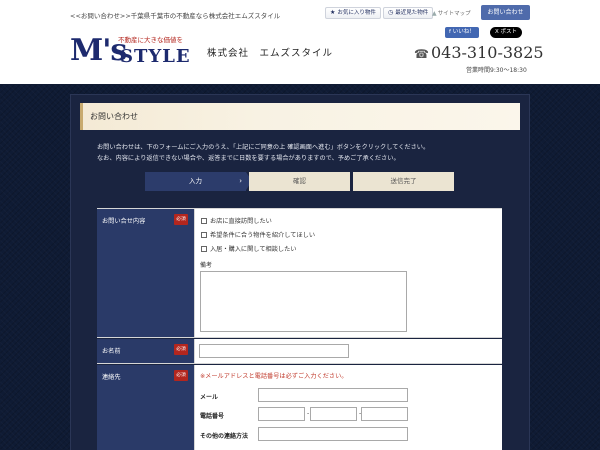 This screenshot has height=450, width=600. I want to click on step-input-label: 入力, so click(195, 181).